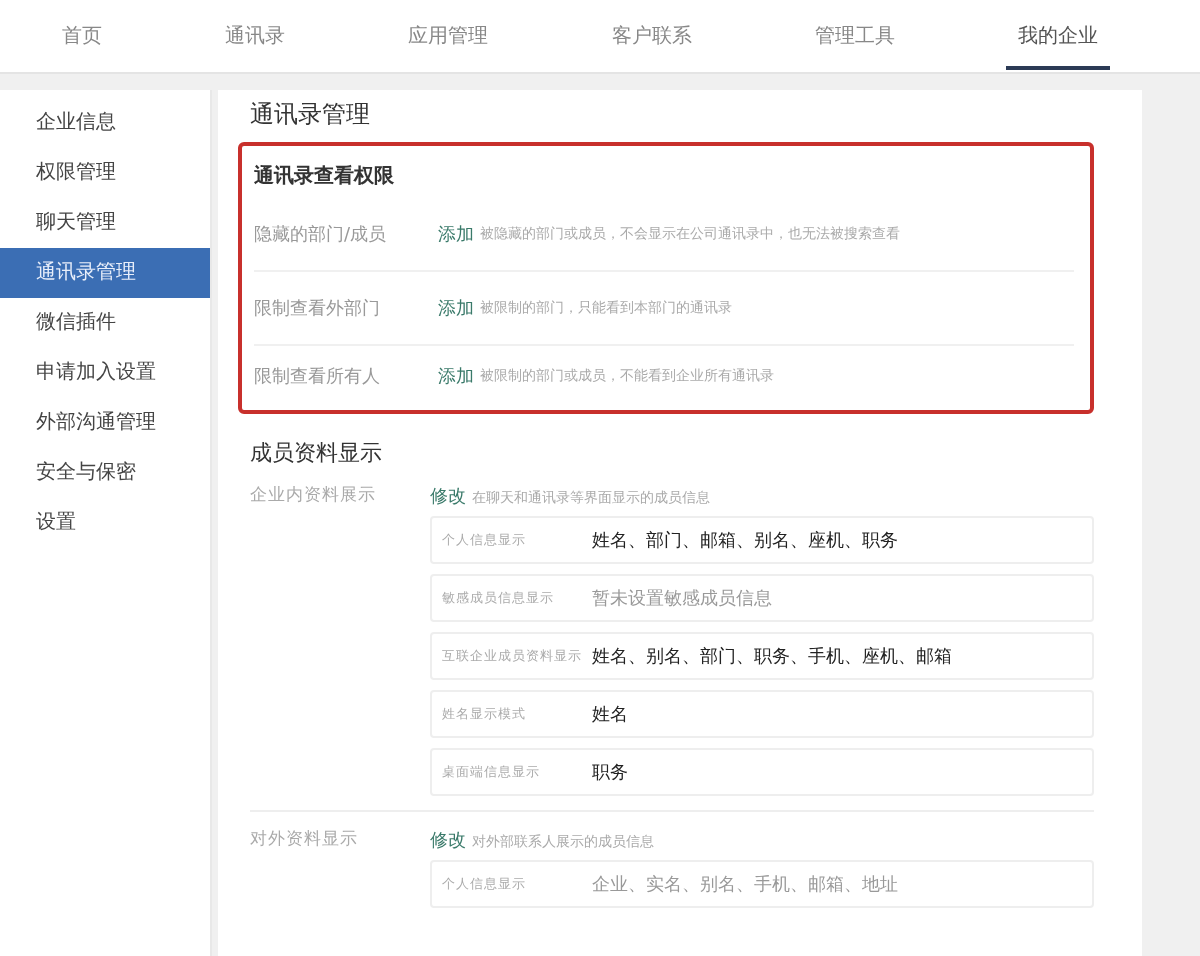 This screenshot has height=956, width=1200. What do you see at coordinates (448, 36) in the screenshot?
I see `nav-tab: 应用管理` at bounding box center [448, 36].